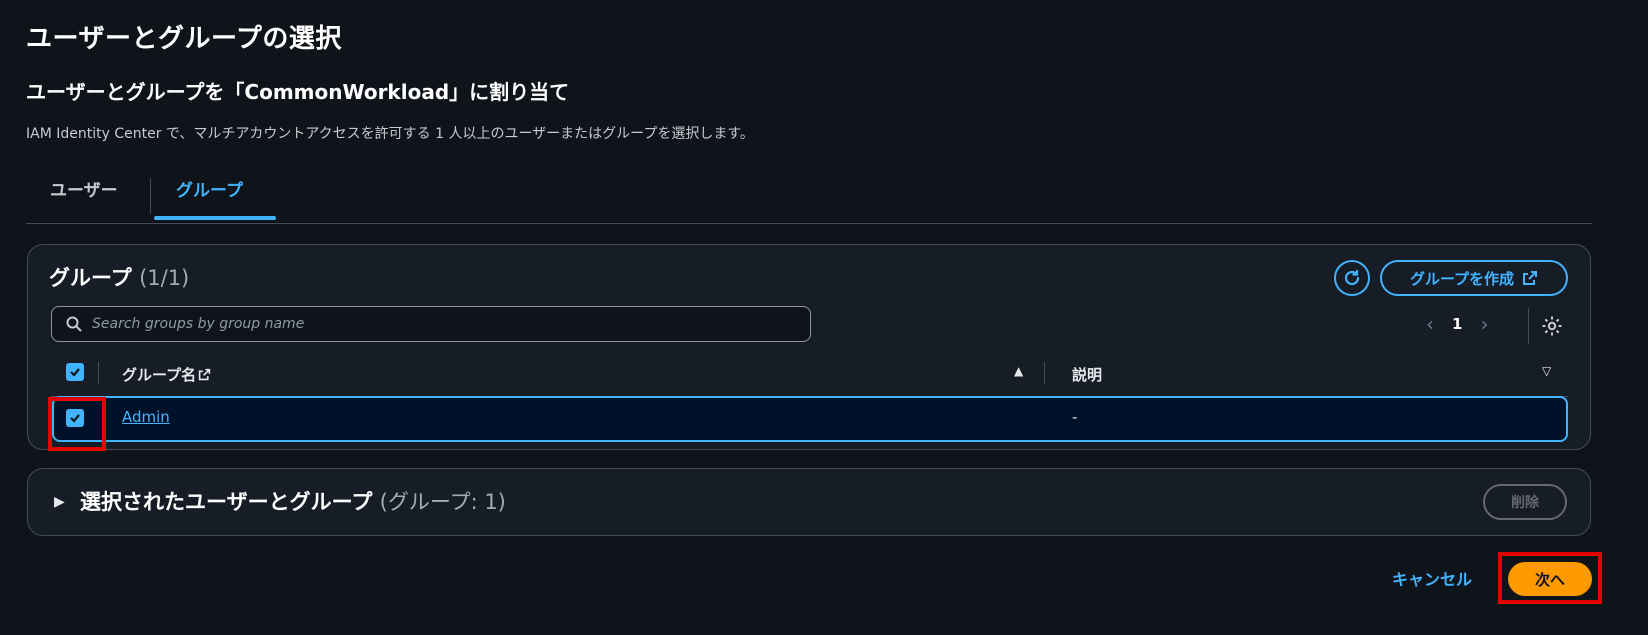 The height and width of the screenshot is (635, 1648). Describe the element at coordinates (1546, 371) in the screenshot. I see `sort-descending-icon: ▽` at that location.